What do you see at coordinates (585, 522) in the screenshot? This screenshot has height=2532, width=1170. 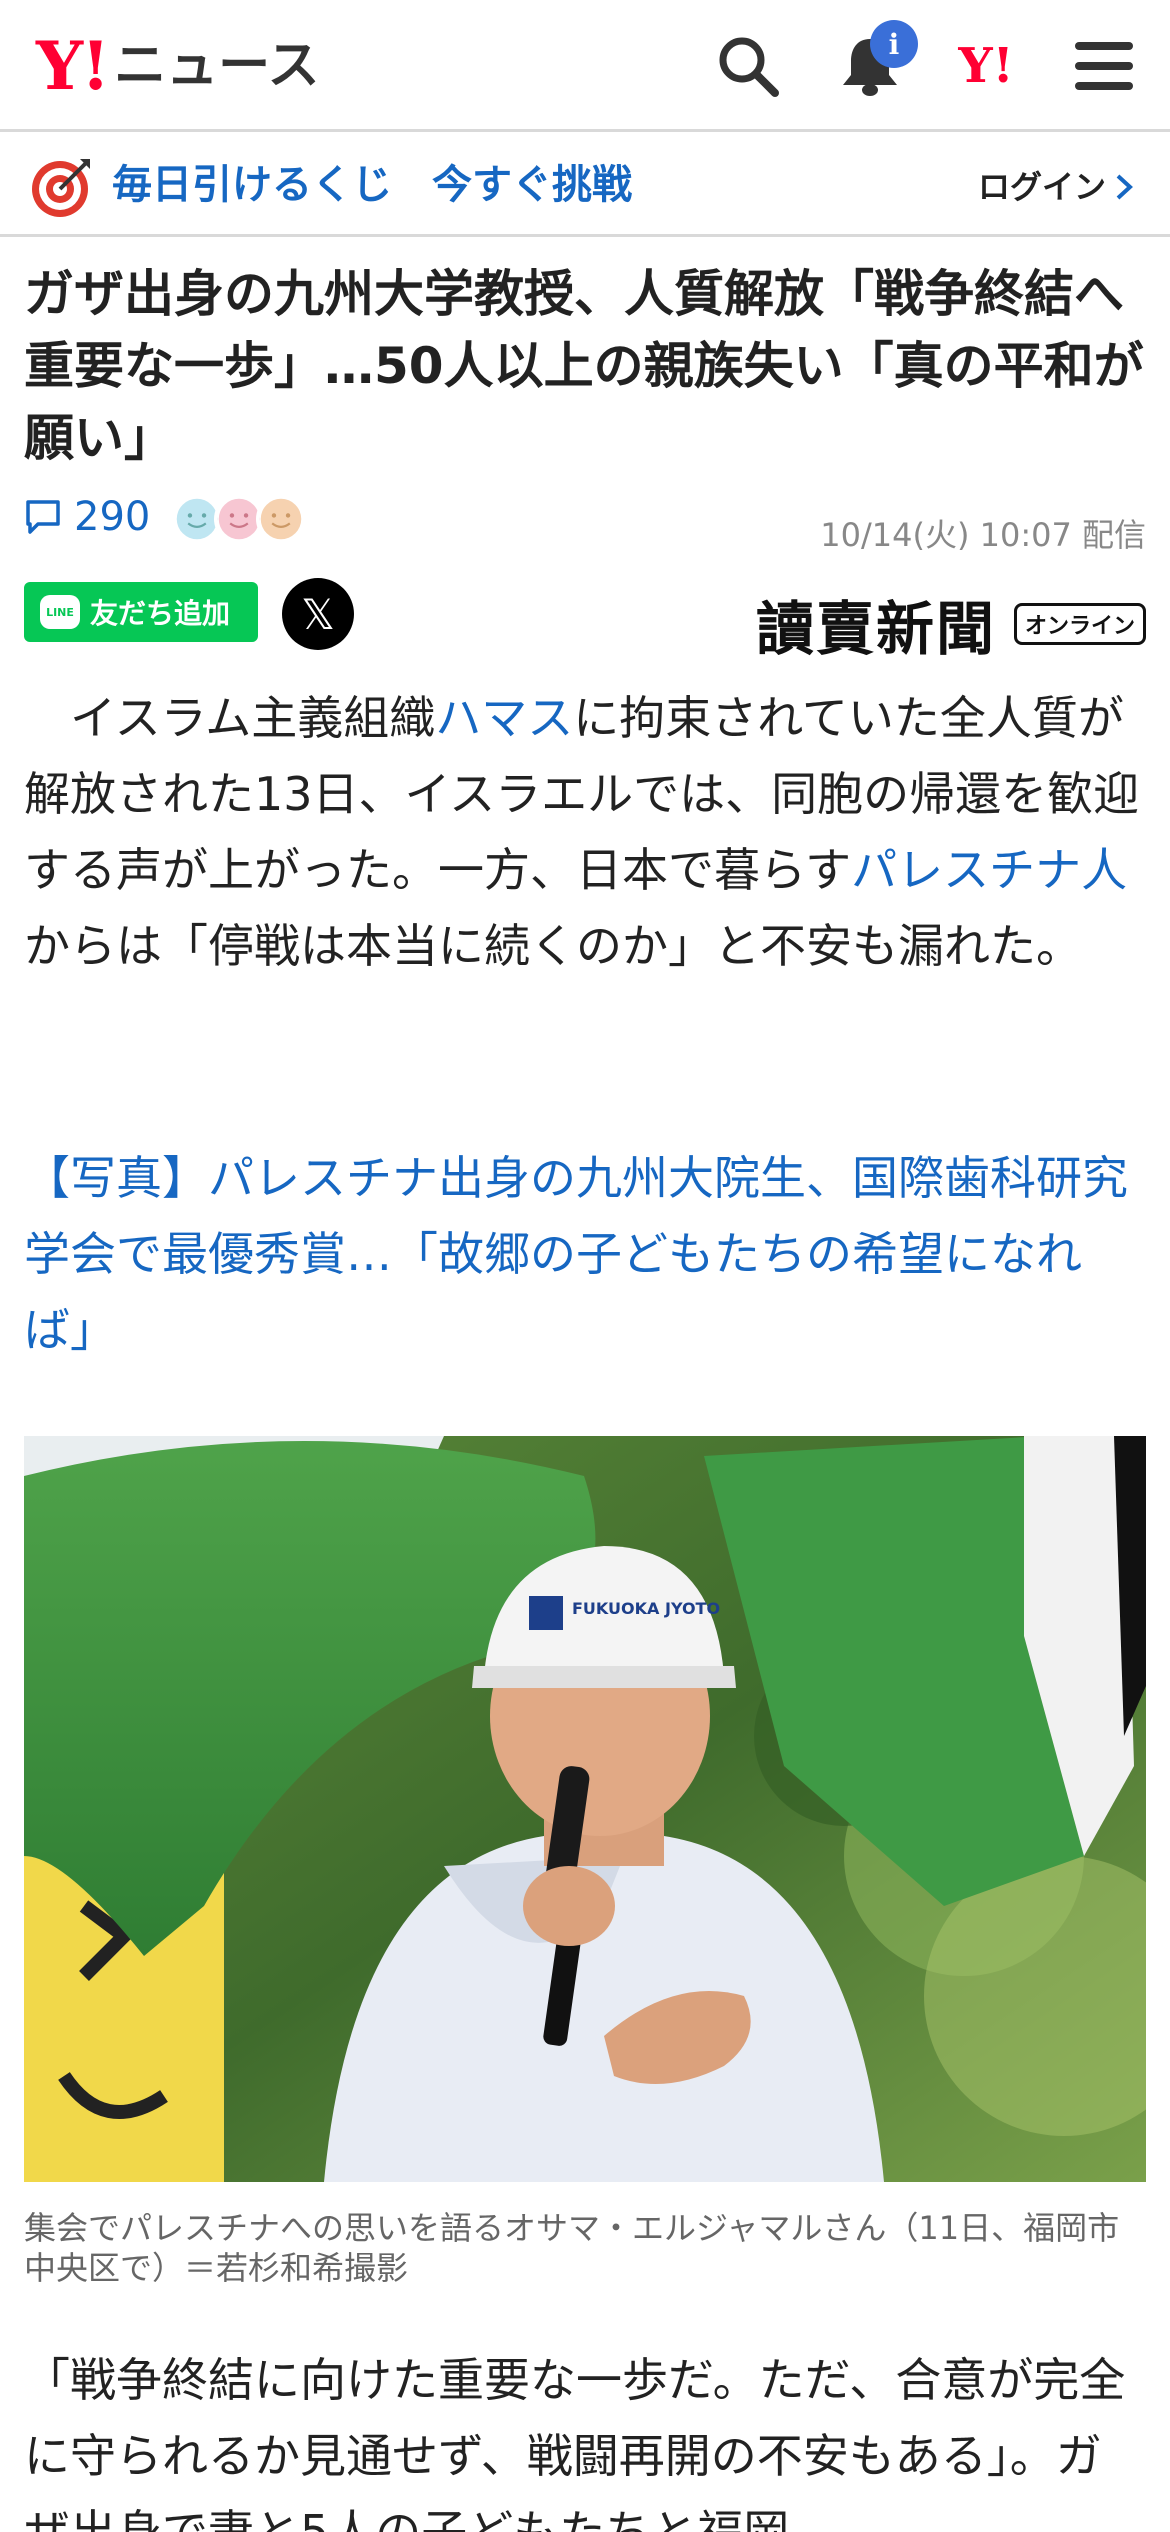 I see `article-meta: 290 10/14(火) 10:07 配信` at bounding box center [585, 522].